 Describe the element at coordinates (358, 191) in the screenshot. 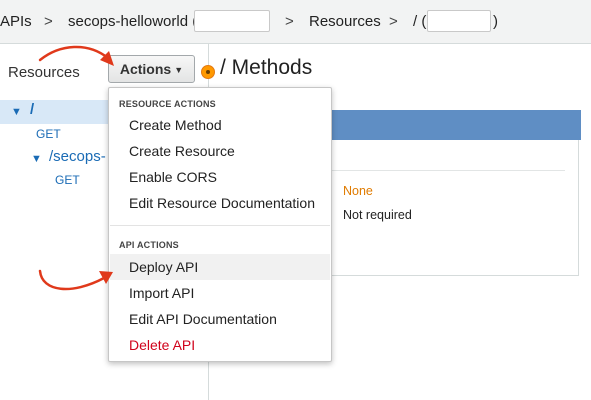

I see `authorization-value: None` at that location.